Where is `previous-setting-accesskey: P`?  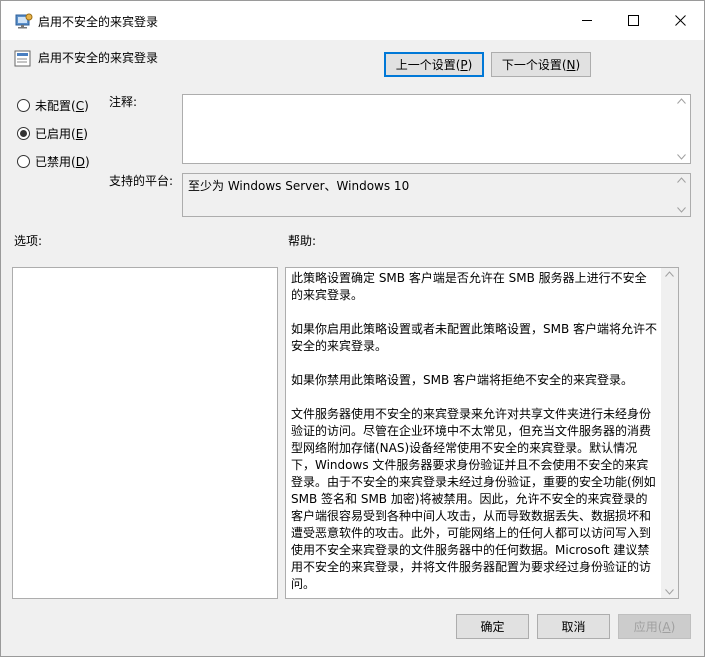 previous-setting-accesskey: P is located at coordinates (464, 64).